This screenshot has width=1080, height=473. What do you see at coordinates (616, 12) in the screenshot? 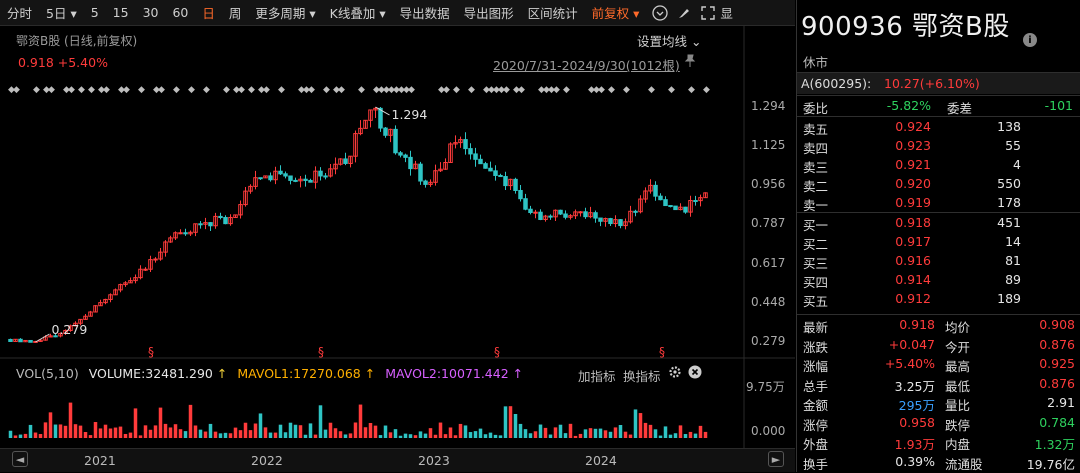
I see `forward-adjust-menu: 前复权 ▾` at bounding box center [616, 12].